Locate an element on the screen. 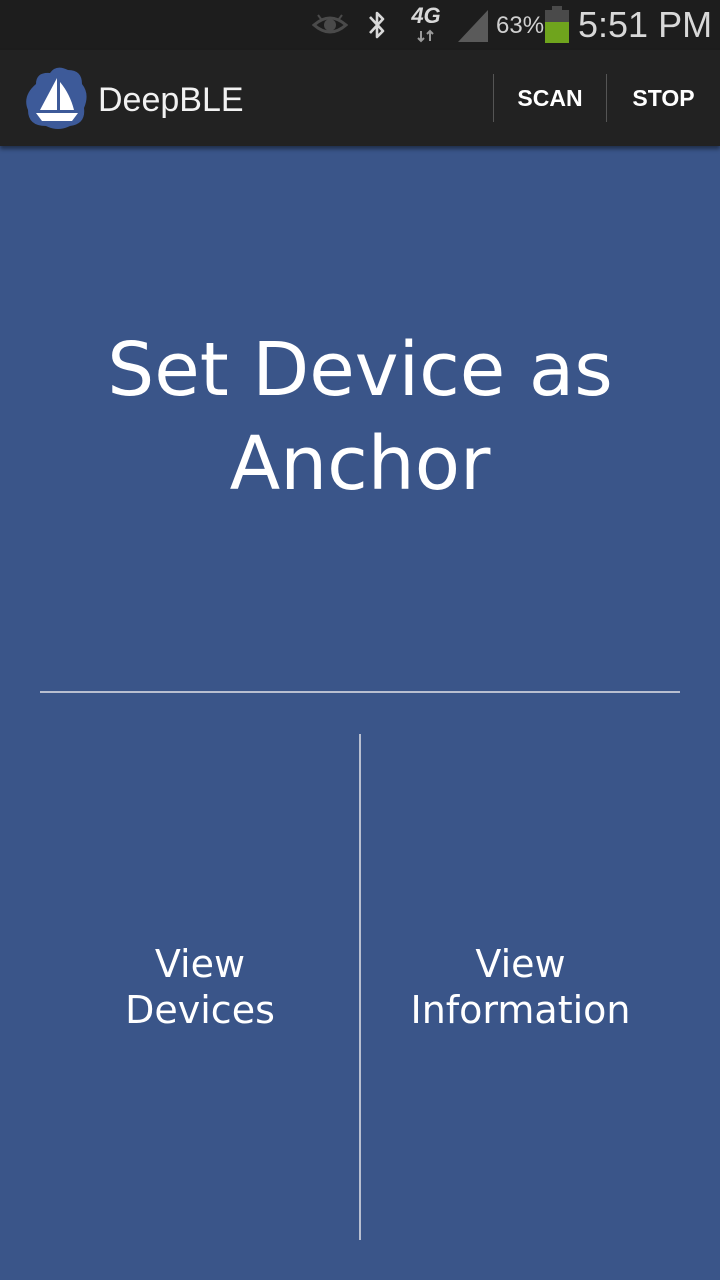 The image size is (720, 1280). data-arrows-icon is located at coordinates (425, 36).